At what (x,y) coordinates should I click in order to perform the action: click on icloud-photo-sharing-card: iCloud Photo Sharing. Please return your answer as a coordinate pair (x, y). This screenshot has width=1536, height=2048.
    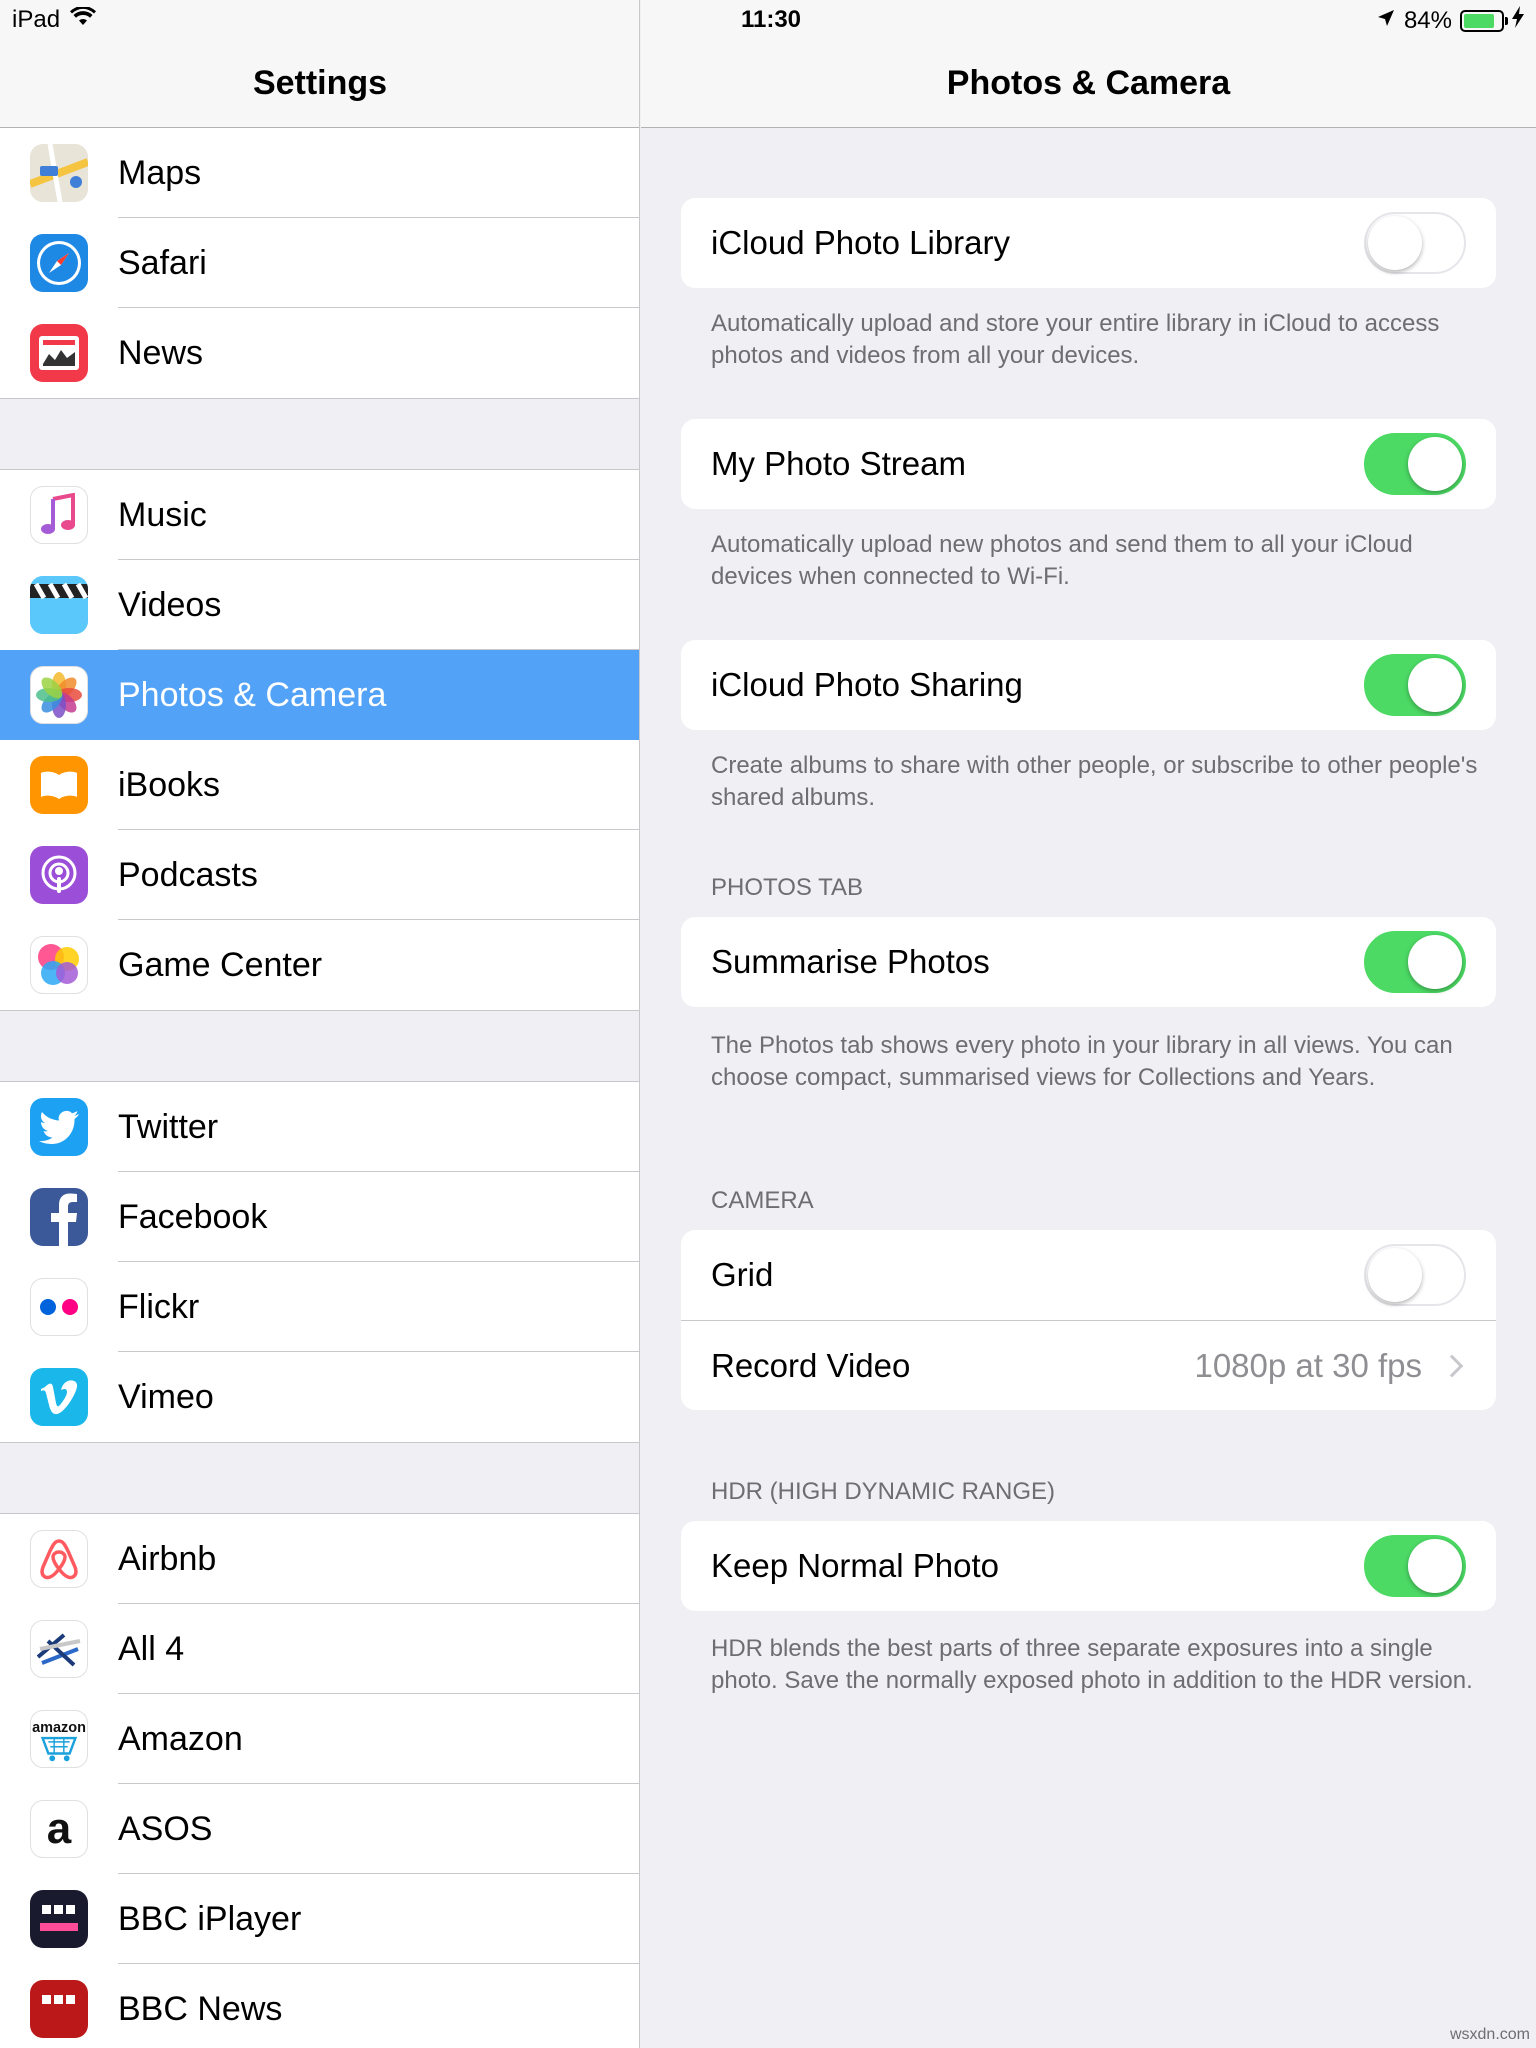
    Looking at the image, I should click on (1088, 685).